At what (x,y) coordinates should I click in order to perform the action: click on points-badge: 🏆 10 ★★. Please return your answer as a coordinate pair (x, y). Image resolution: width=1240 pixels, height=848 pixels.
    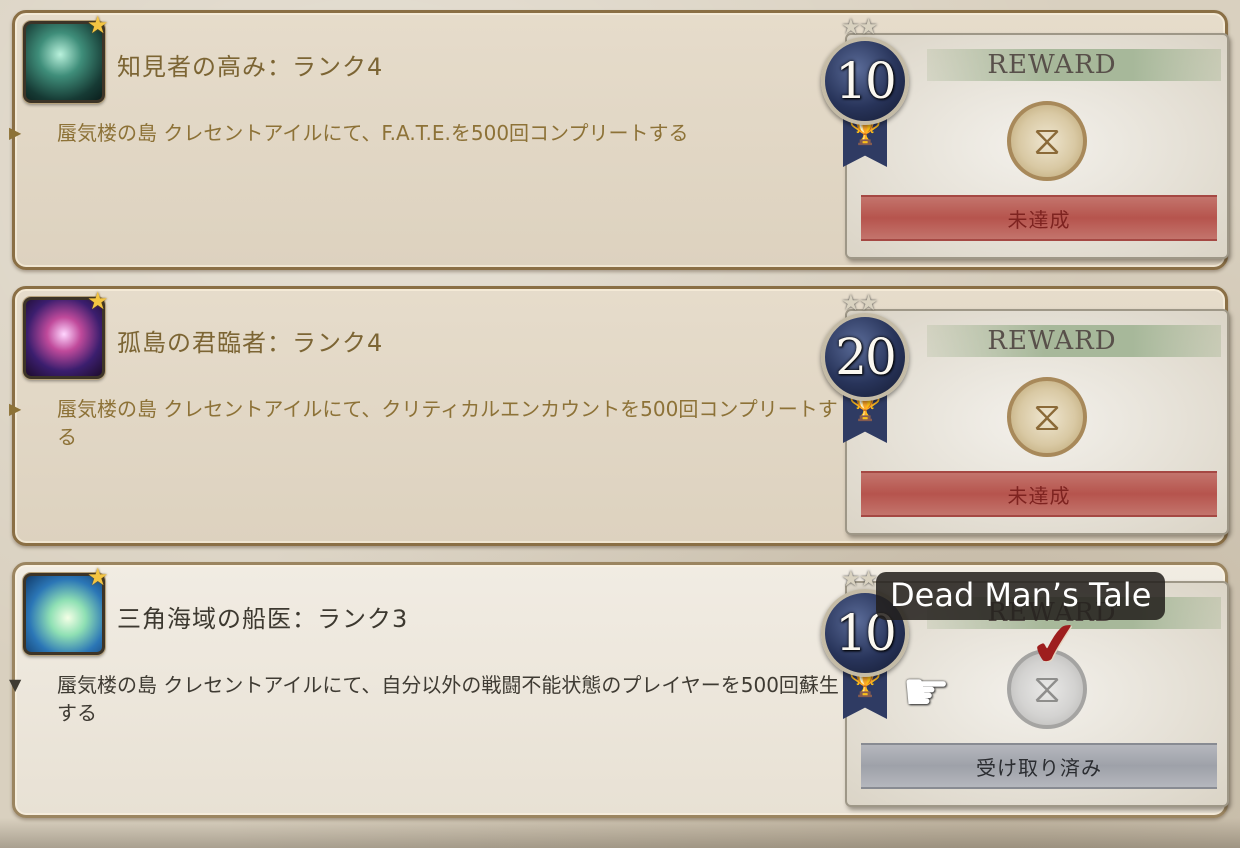
    Looking at the image, I should click on (865, 93).